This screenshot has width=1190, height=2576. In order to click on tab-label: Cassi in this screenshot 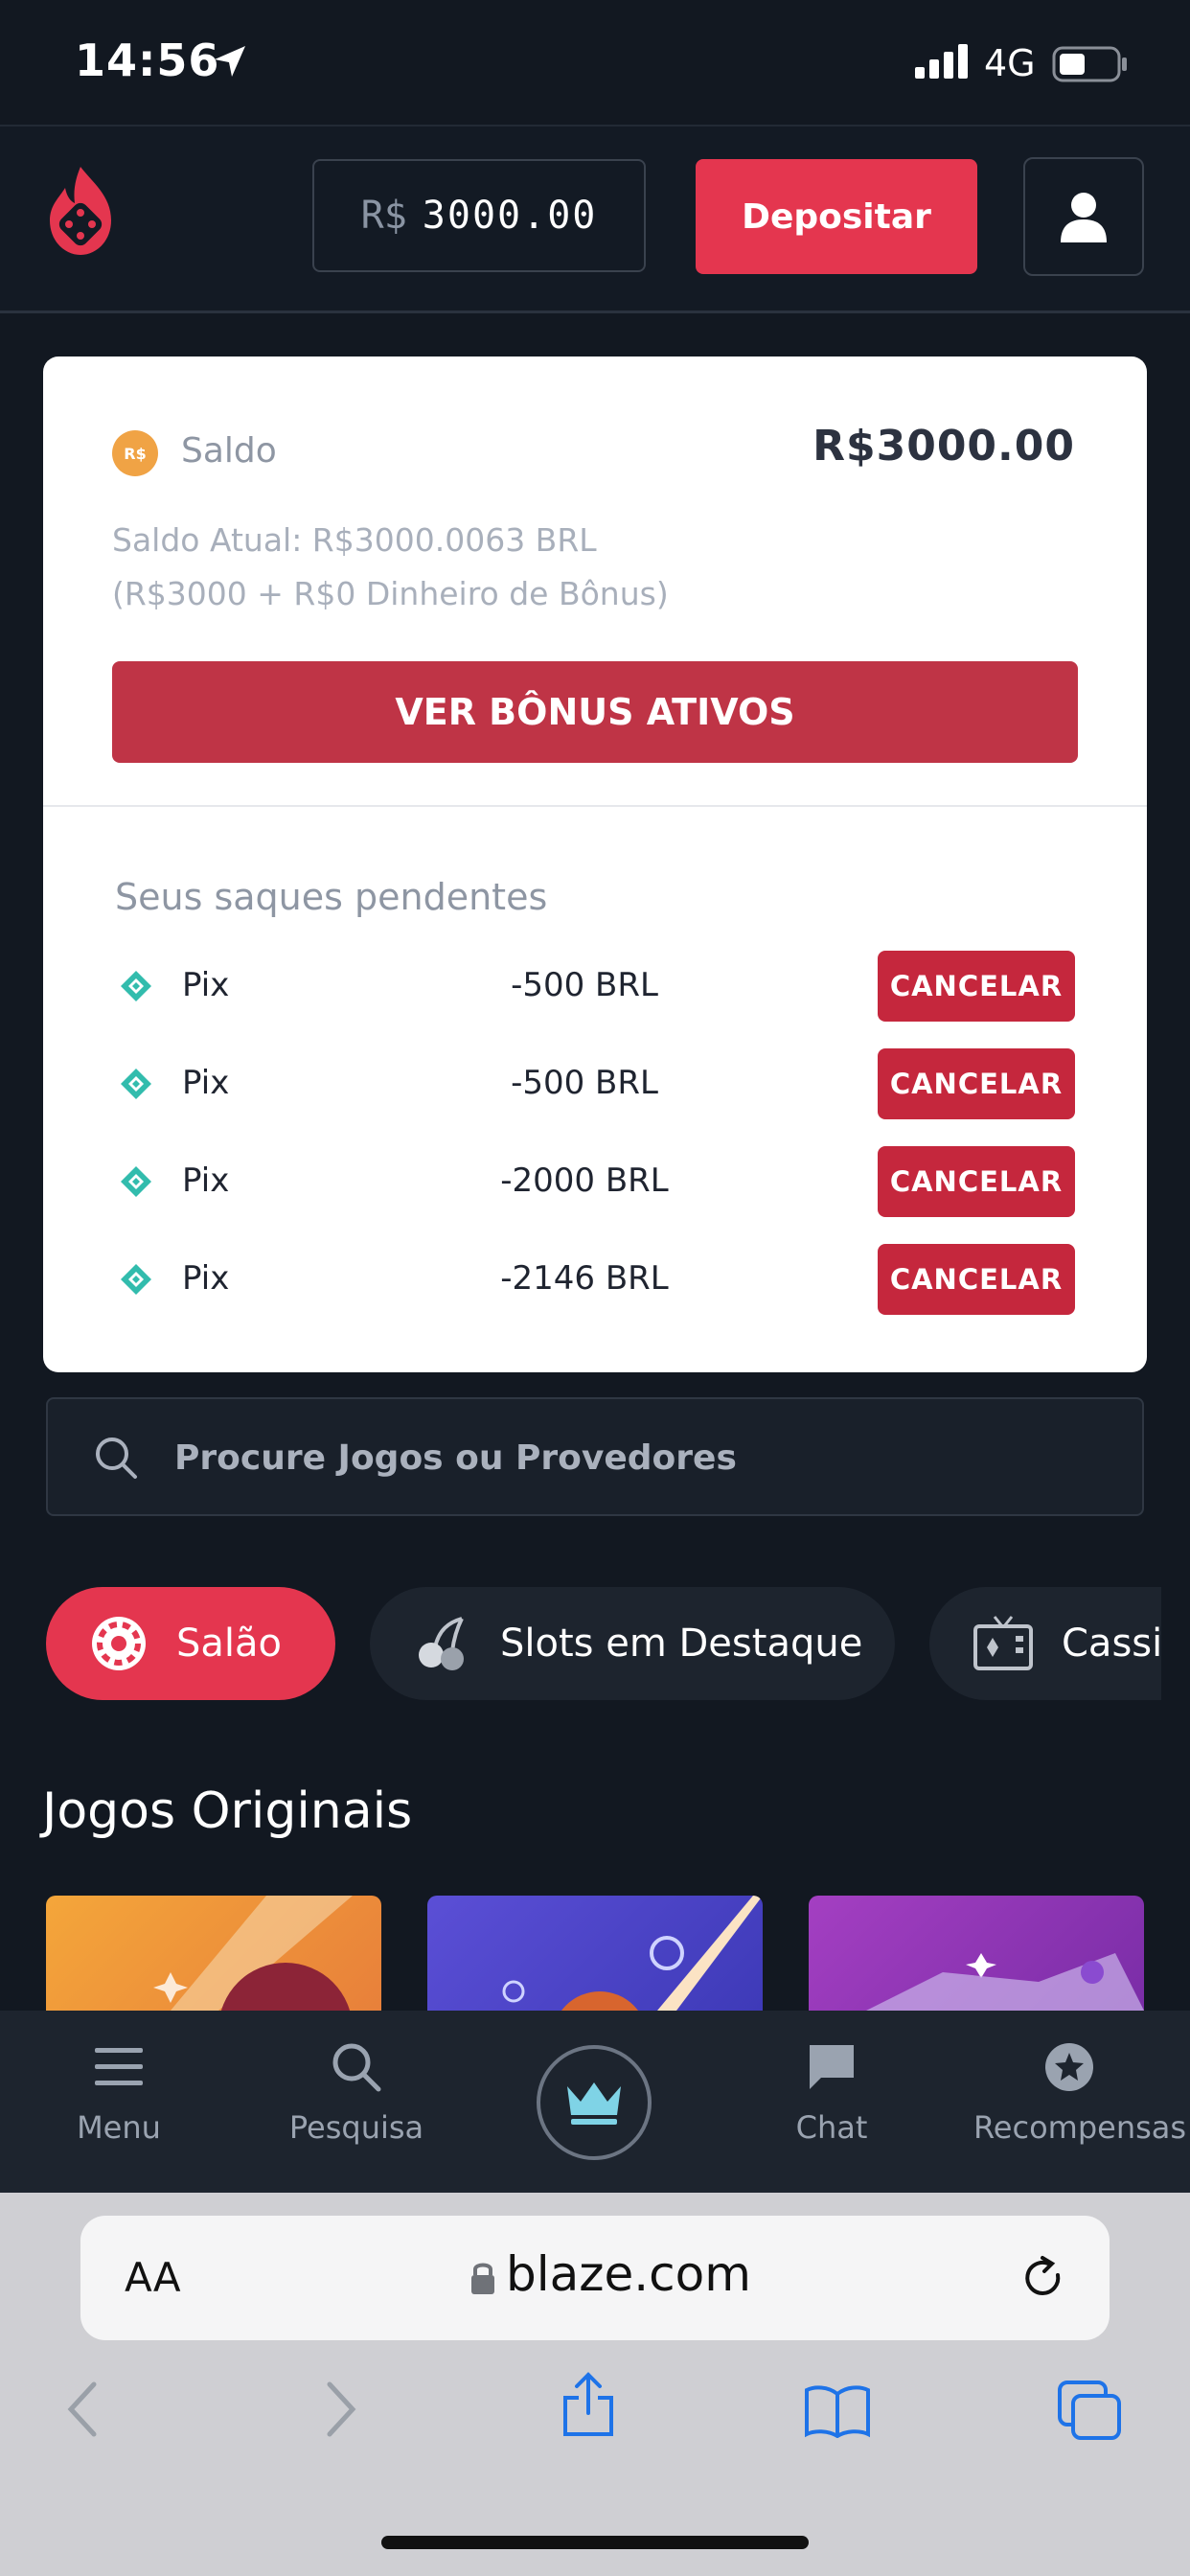, I will do `click(1111, 1644)`.